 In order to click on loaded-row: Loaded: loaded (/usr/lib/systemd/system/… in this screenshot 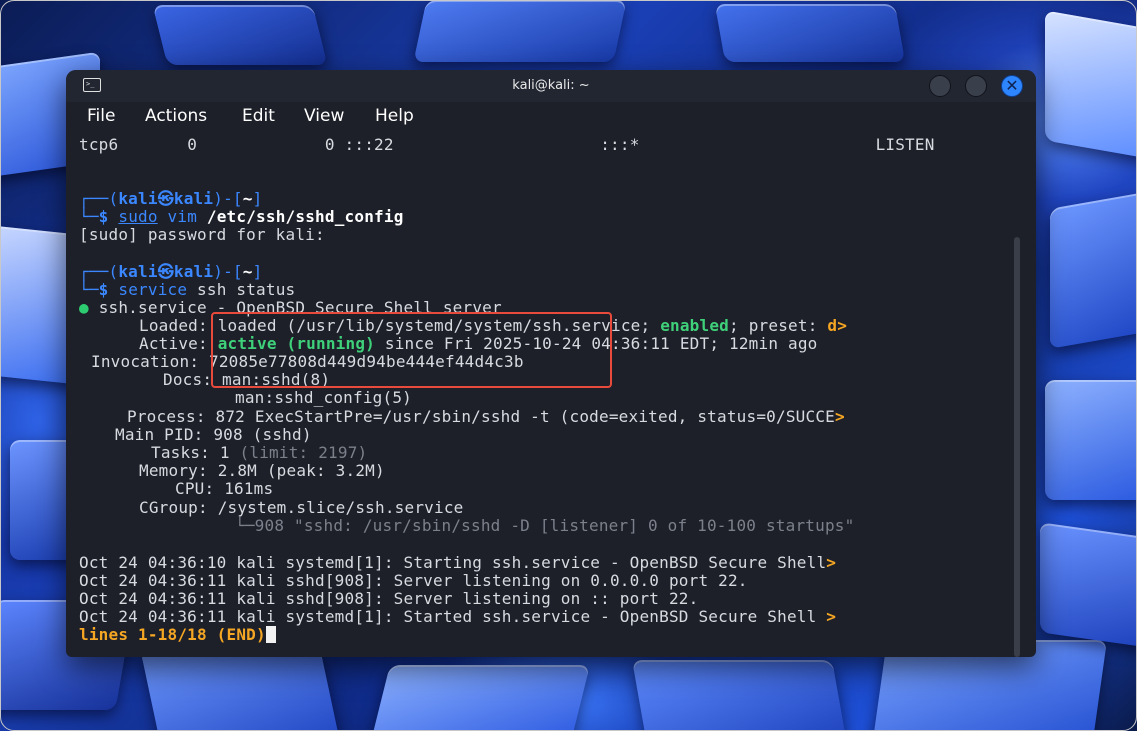, I will do `click(493, 326)`.